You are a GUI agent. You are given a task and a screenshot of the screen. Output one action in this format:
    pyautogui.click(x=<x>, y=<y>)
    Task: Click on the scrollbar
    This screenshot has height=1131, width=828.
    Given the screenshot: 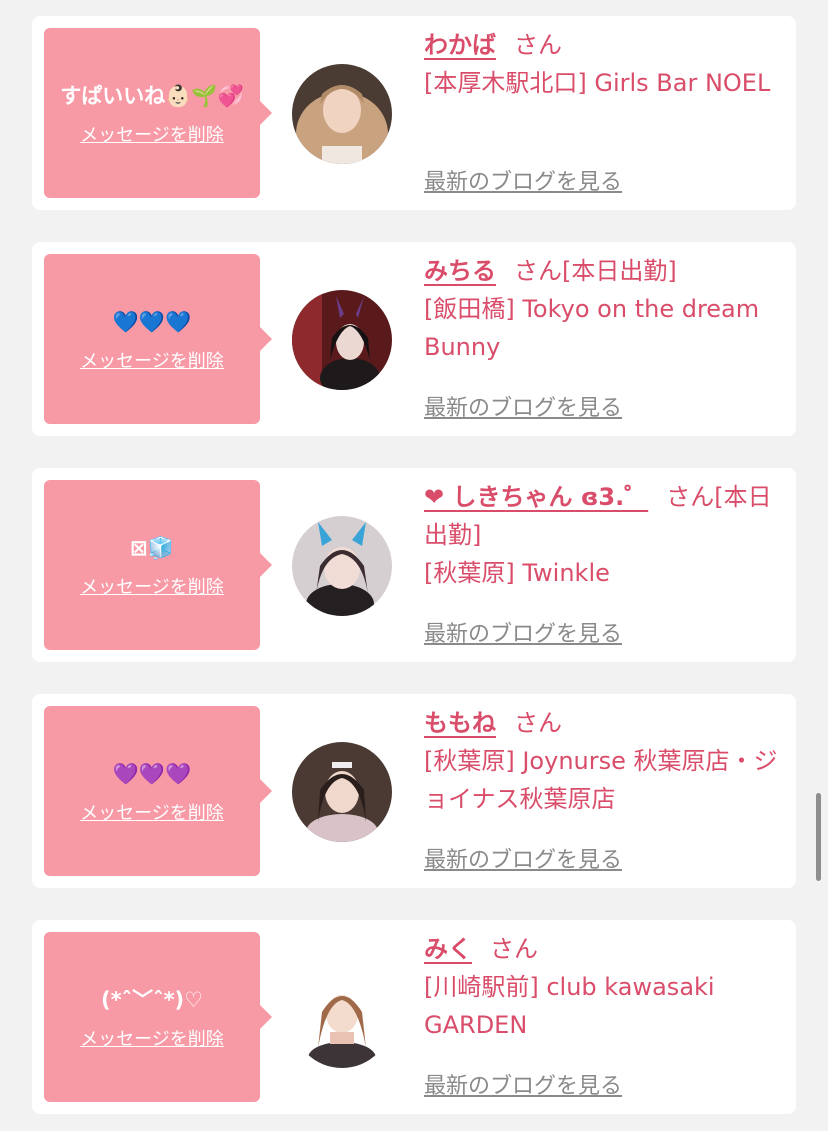 What is the action you would take?
    pyautogui.click(x=818, y=837)
    